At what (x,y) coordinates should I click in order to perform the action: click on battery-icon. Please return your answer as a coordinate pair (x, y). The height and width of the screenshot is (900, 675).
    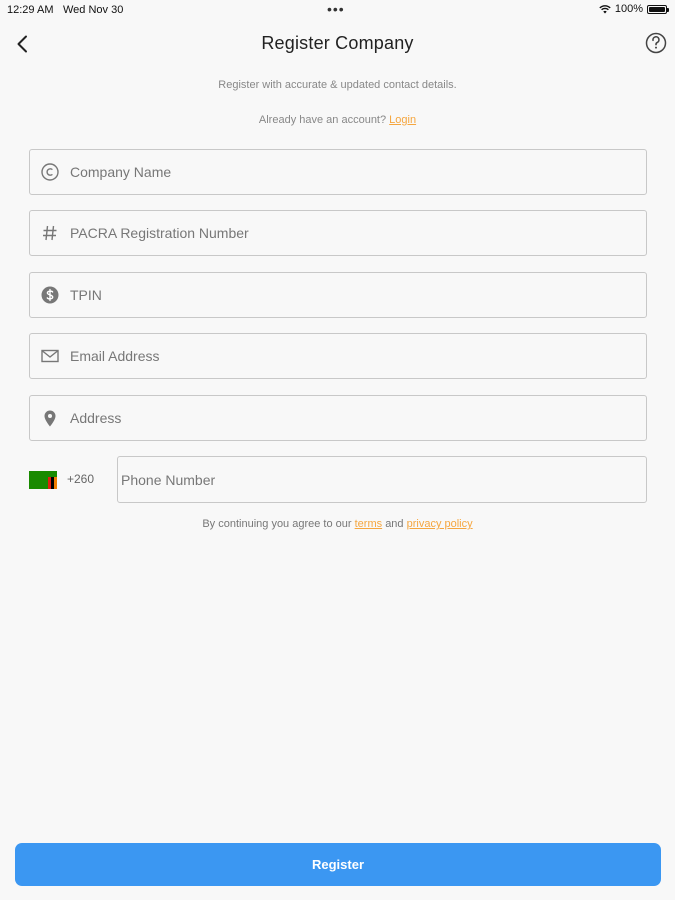
    Looking at the image, I should click on (658, 9).